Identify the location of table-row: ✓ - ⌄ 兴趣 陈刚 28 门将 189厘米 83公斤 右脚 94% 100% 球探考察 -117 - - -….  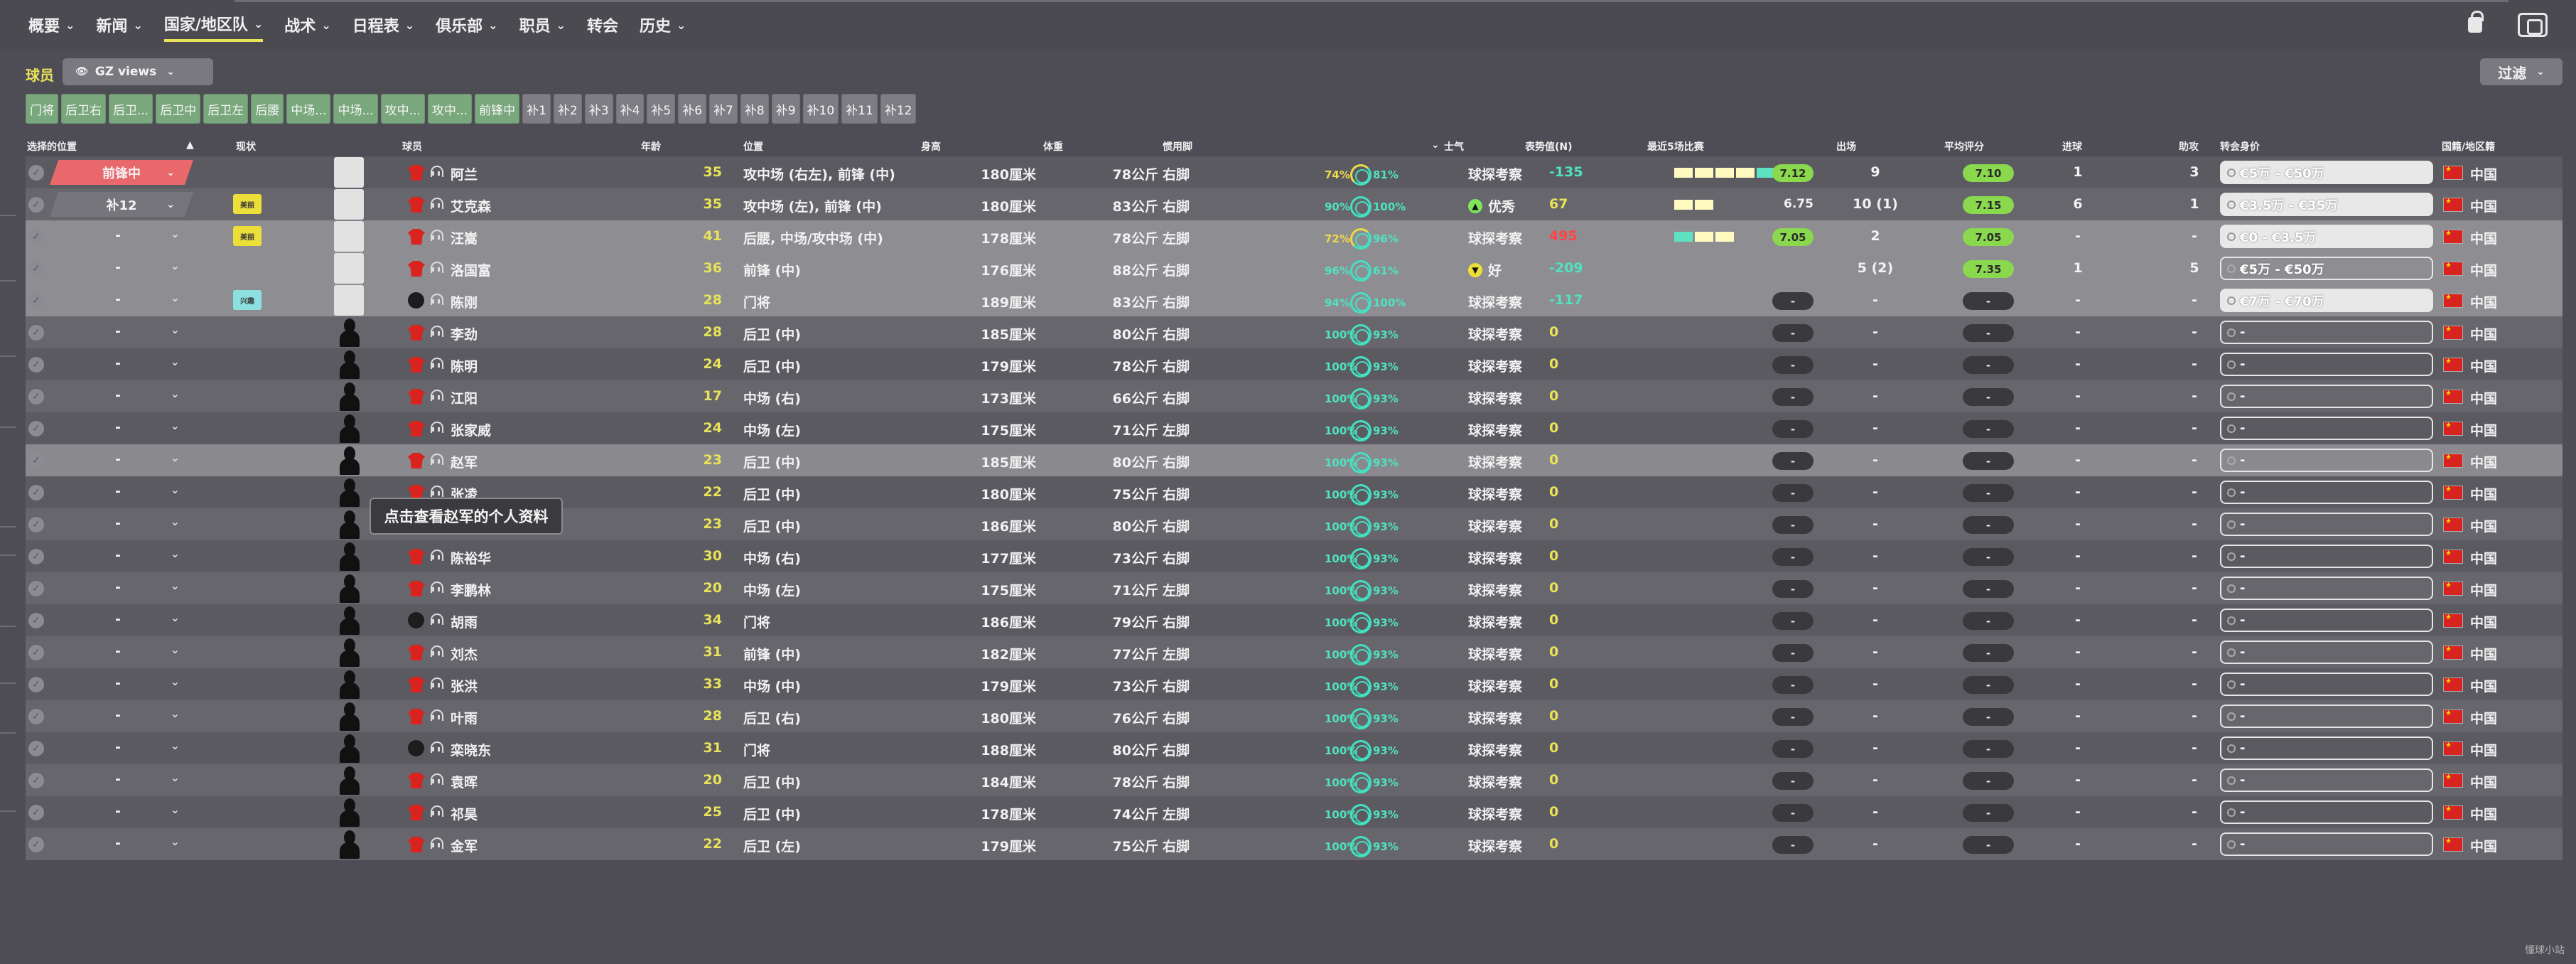
(1294, 300).